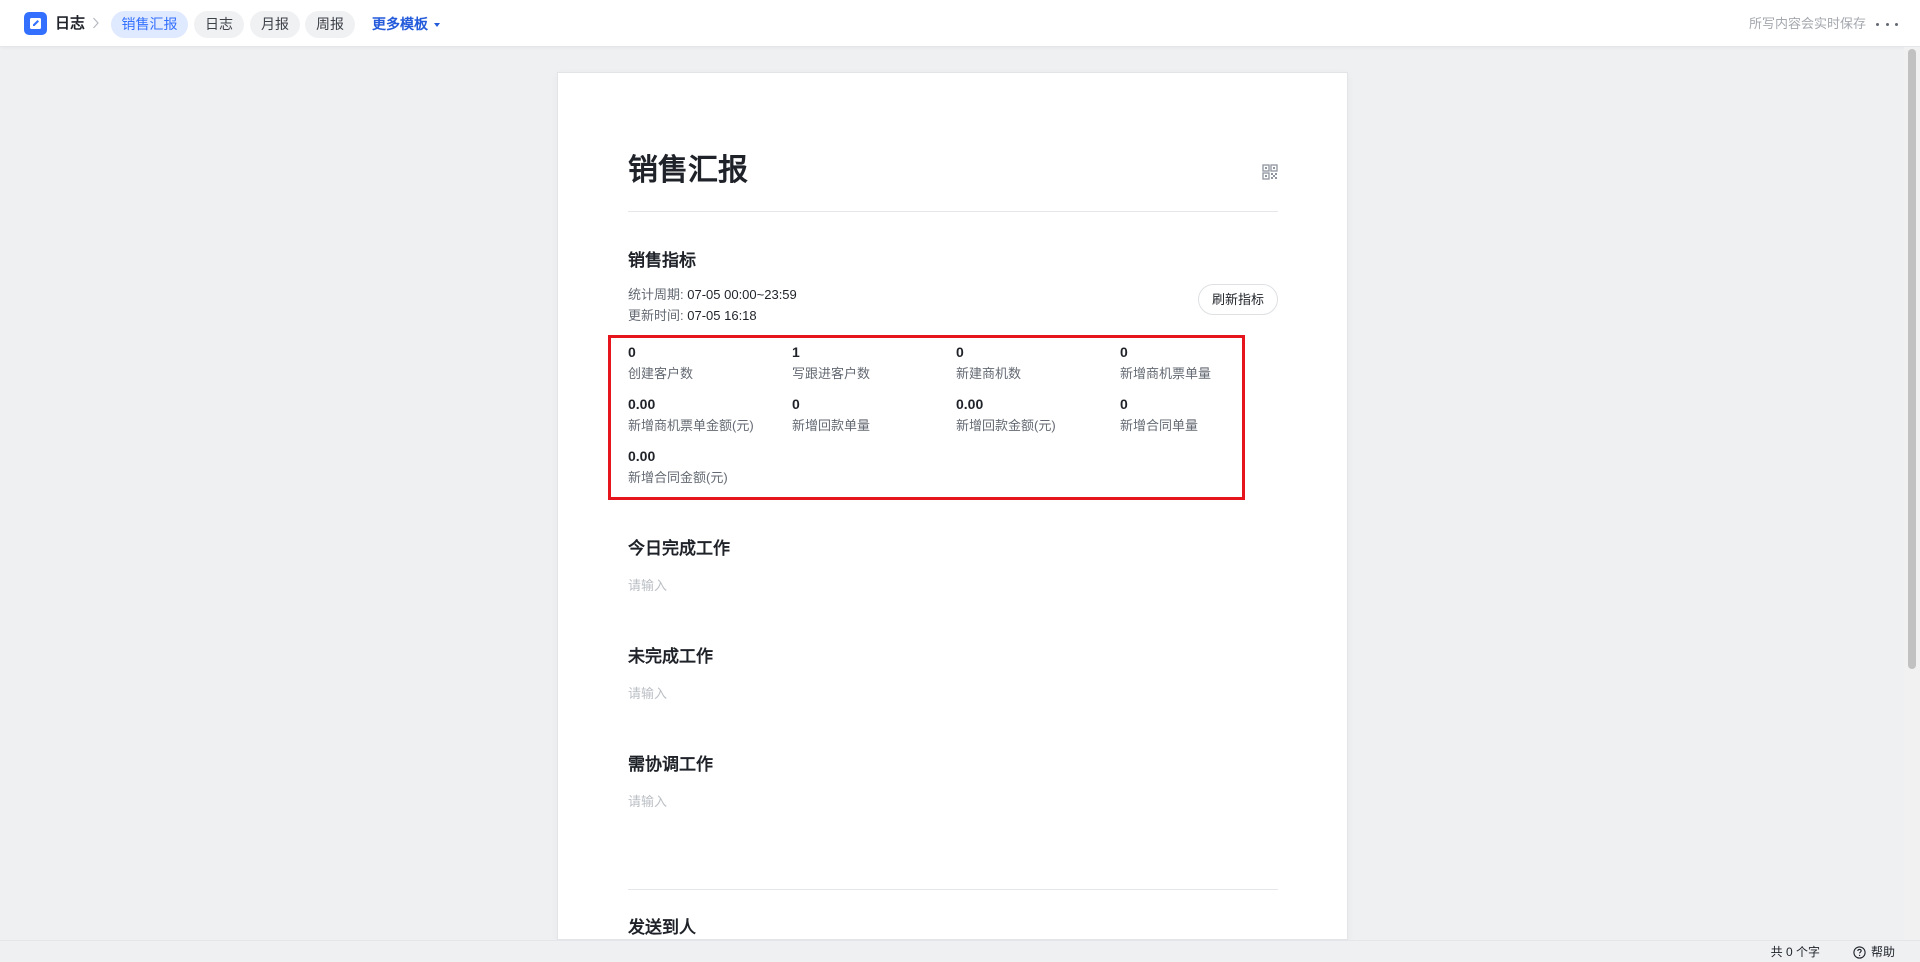 The height and width of the screenshot is (962, 1920). I want to click on metric-label: 新增合同金额(元), so click(678, 477).